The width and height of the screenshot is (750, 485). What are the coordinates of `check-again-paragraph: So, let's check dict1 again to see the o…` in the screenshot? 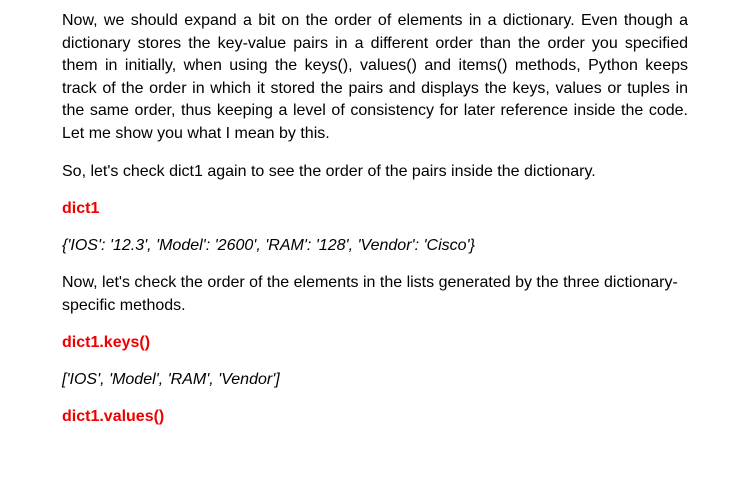 It's located at (329, 171).